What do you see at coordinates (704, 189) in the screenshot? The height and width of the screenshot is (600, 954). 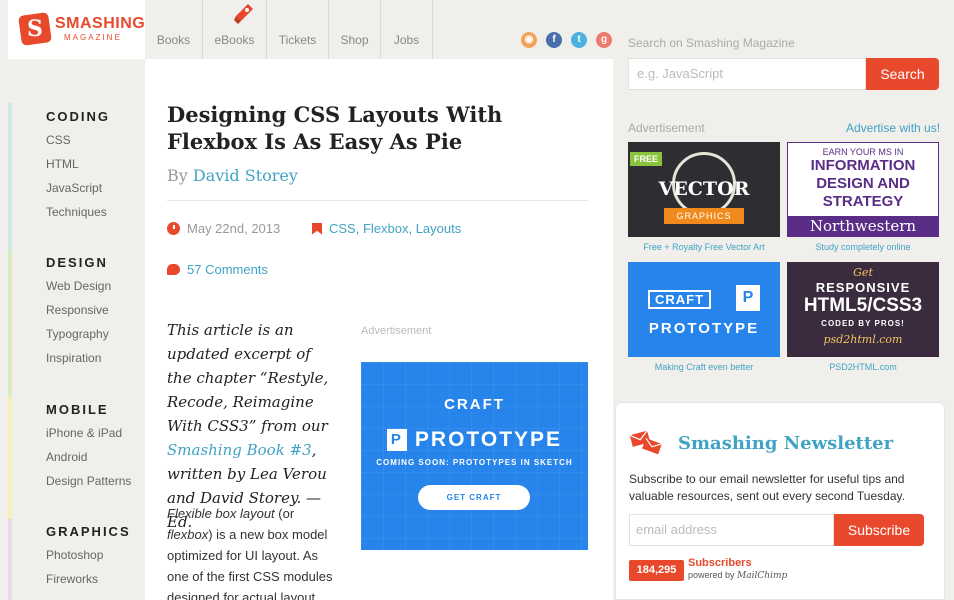 I see `vector-graphics-ad: FREE VECTOR GRAPHICS` at bounding box center [704, 189].